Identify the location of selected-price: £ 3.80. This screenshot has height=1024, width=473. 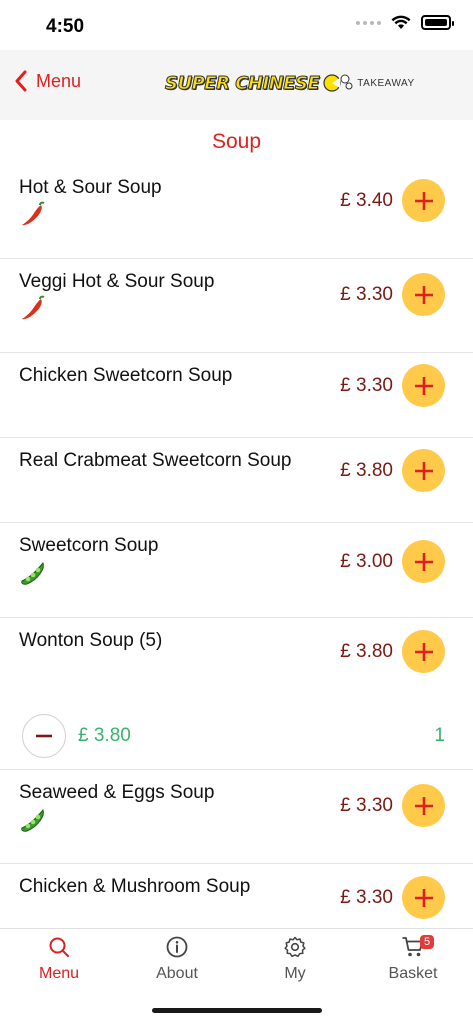
(104, 735).